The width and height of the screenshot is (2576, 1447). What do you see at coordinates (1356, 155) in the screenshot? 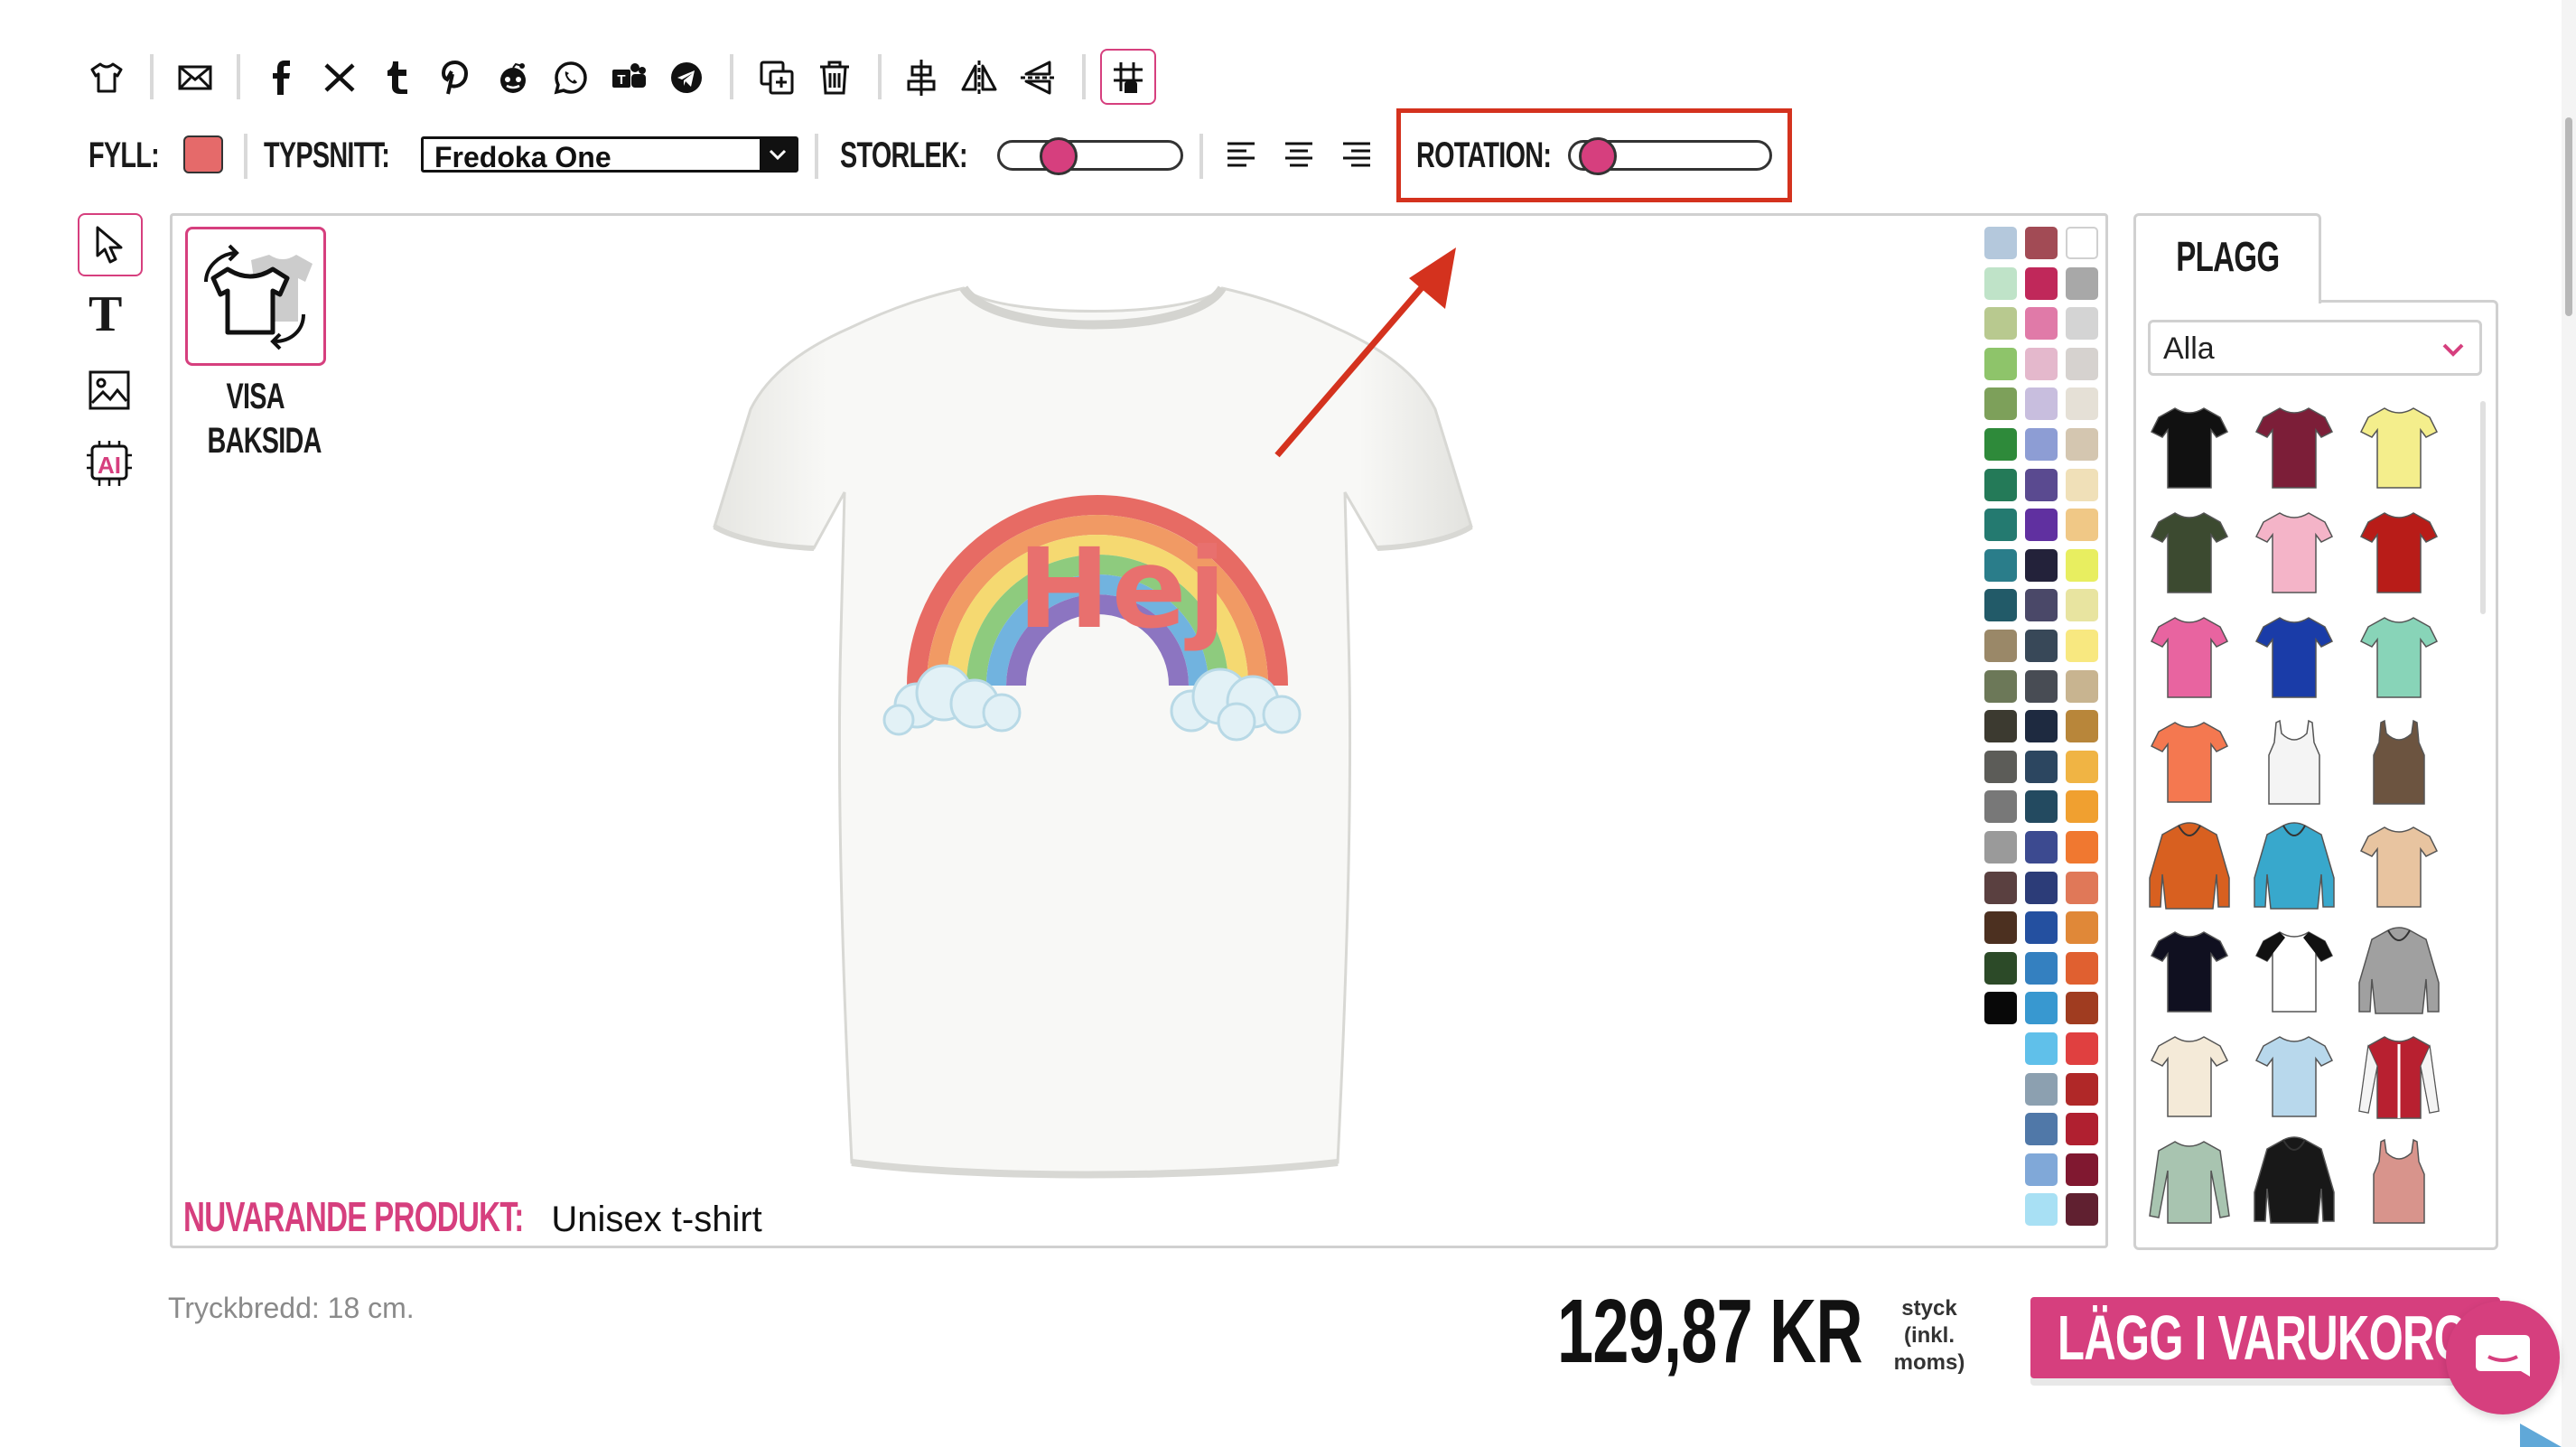
I see `align-right-icon` at bounding box center [1356, 155].